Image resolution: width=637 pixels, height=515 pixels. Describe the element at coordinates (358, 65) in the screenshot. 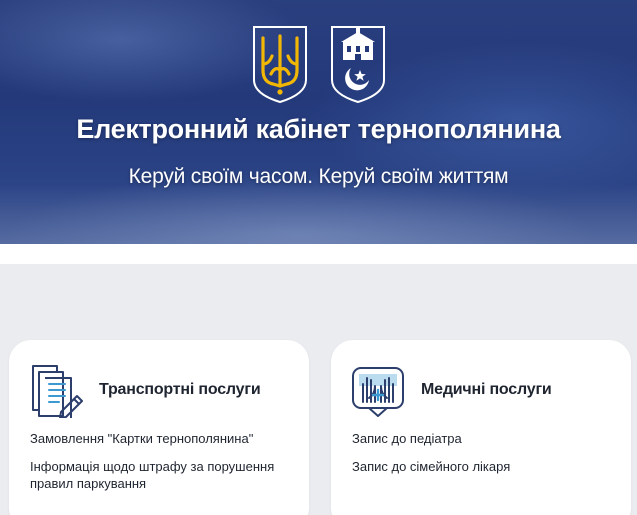

I see `ternopil-city-coat-of-arms-icon` at that location.